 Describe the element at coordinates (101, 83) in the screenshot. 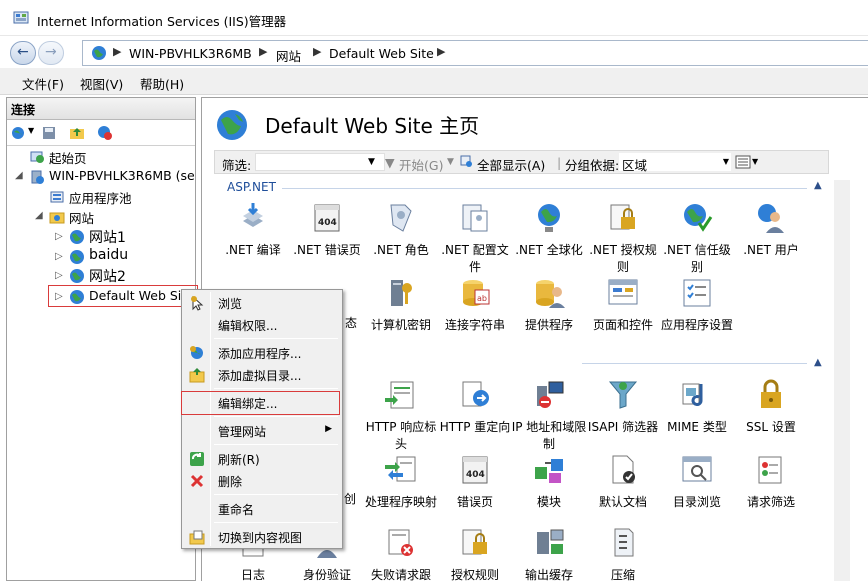

I see `menu-view: 视图(V)` at that location.